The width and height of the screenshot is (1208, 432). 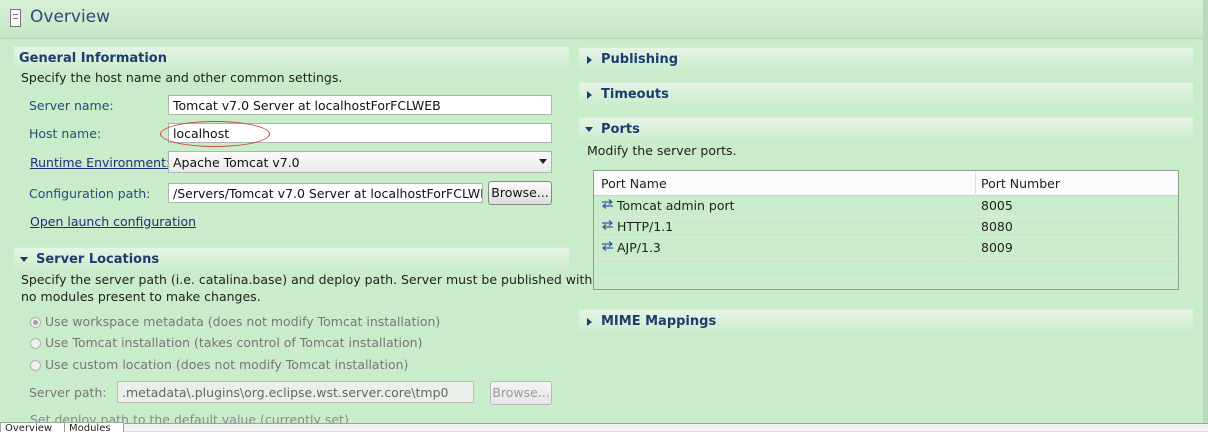 What do you see at coordinates (236, 162) in the screenshot?
I see `runtime-environment-value: Apache Tomcat v7.0` at bounding box center [236, 162].